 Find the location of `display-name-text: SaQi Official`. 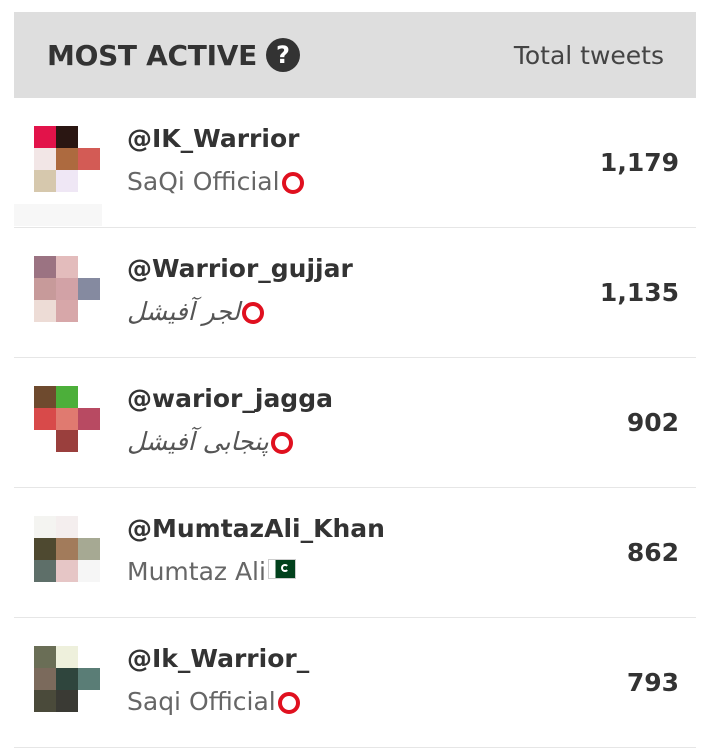

display-name-text: SaQi Official is located at coordinates (203, 181).